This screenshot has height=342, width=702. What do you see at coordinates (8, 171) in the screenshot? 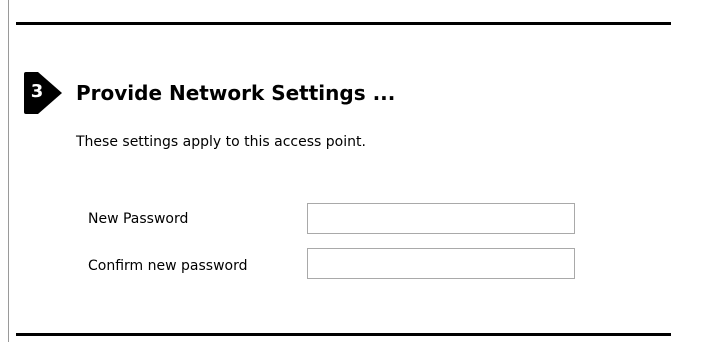
I see `left-border` at bounding box center [8, 171].